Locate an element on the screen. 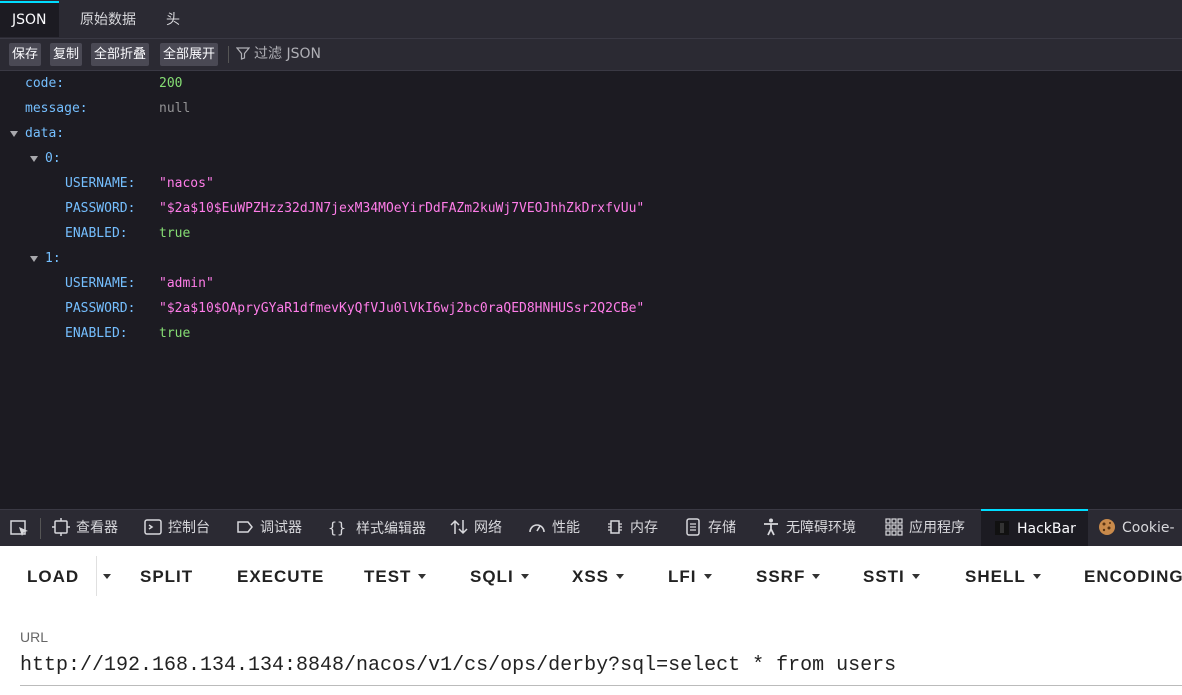  load-divider is located at coordinates (96, 576).